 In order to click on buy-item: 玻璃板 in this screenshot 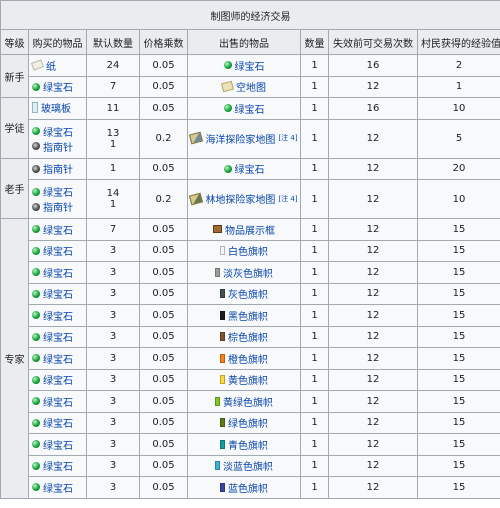, I will do `click(51, 107)`.